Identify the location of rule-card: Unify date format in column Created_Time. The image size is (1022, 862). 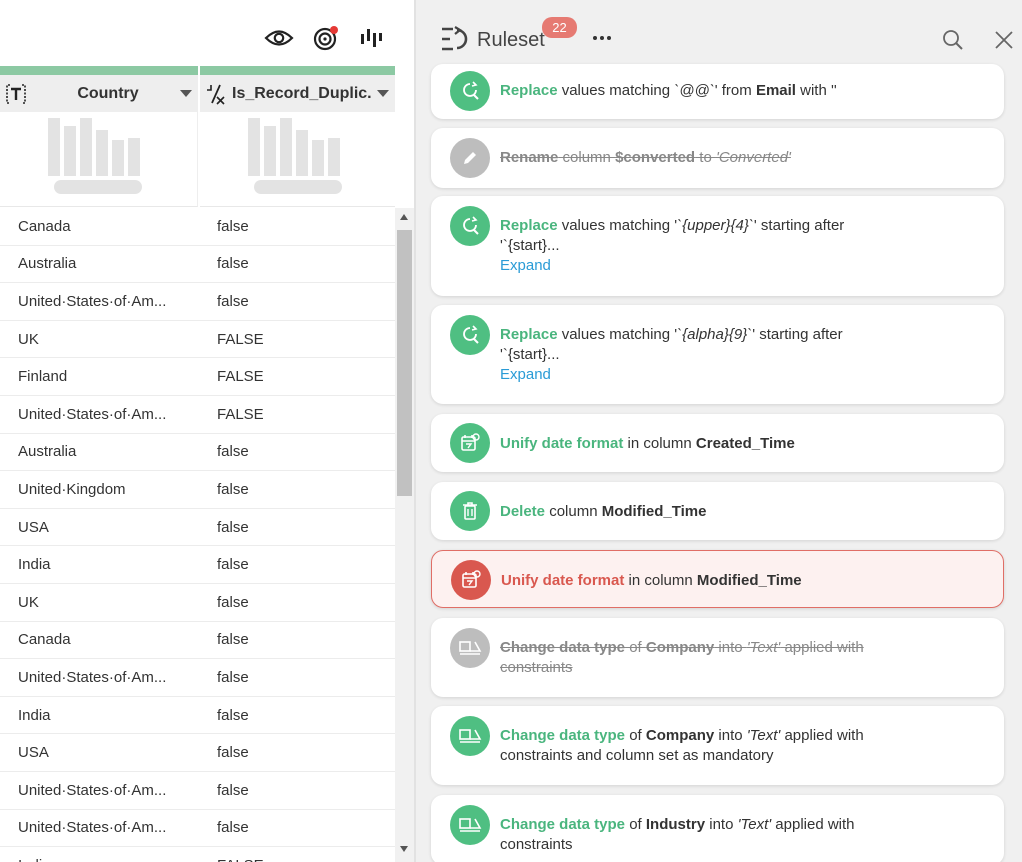
(717, 443).